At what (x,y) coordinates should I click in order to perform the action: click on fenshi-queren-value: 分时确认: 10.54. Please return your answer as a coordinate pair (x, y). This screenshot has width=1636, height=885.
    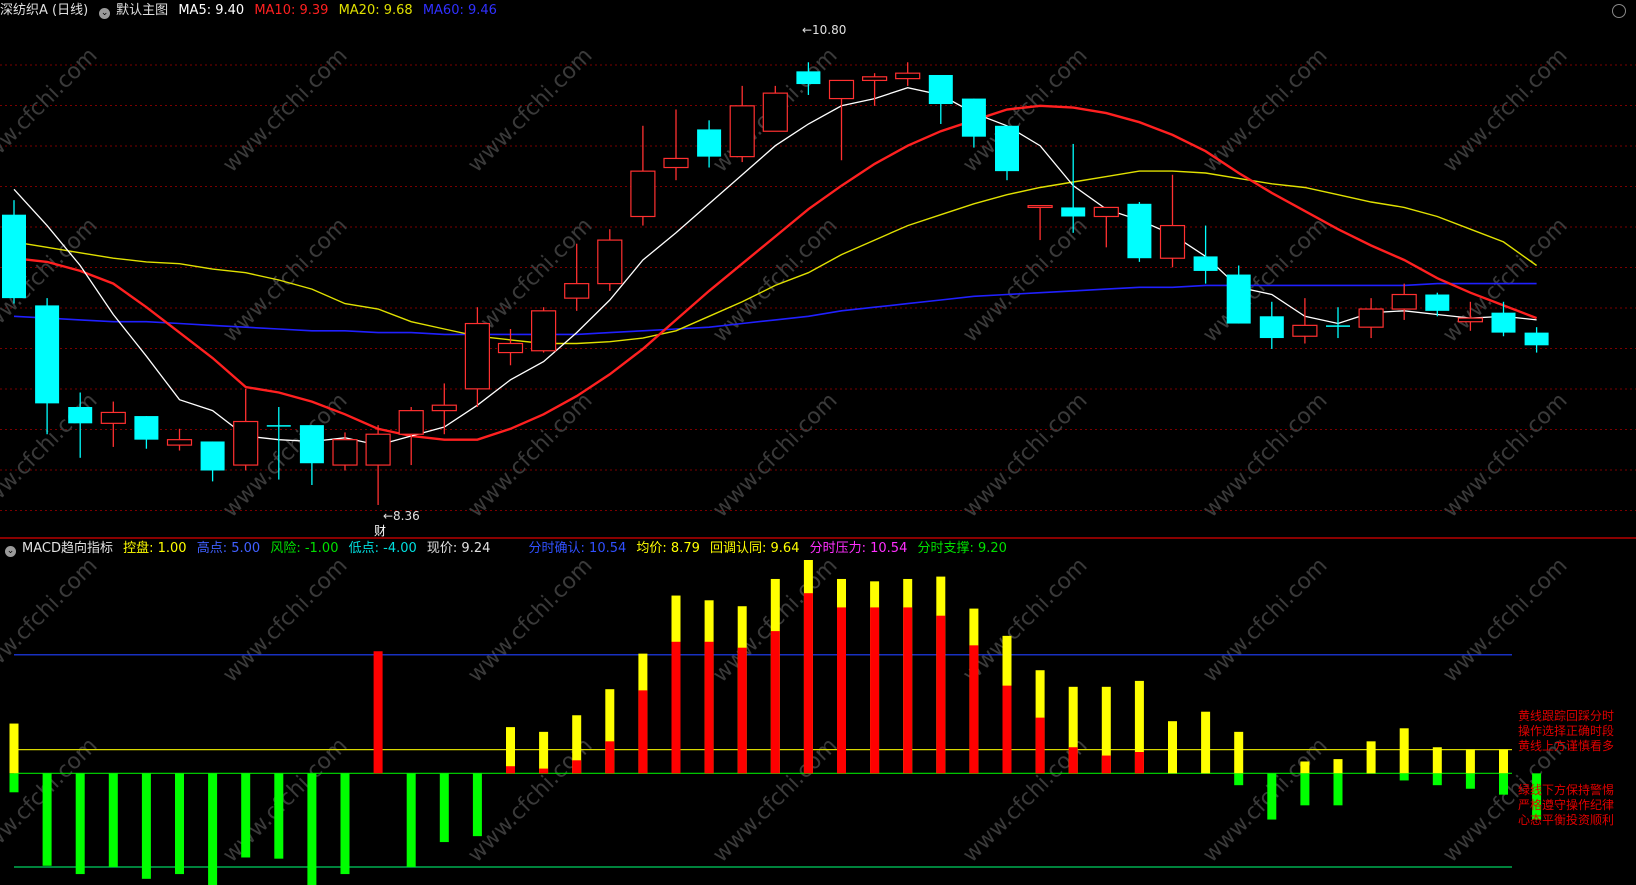
    Looking at the image, I should click on (577, 548).